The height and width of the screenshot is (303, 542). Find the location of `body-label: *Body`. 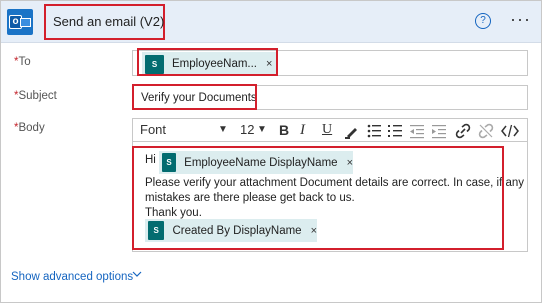

body-label: *Body is located at coordinates (29, 128).